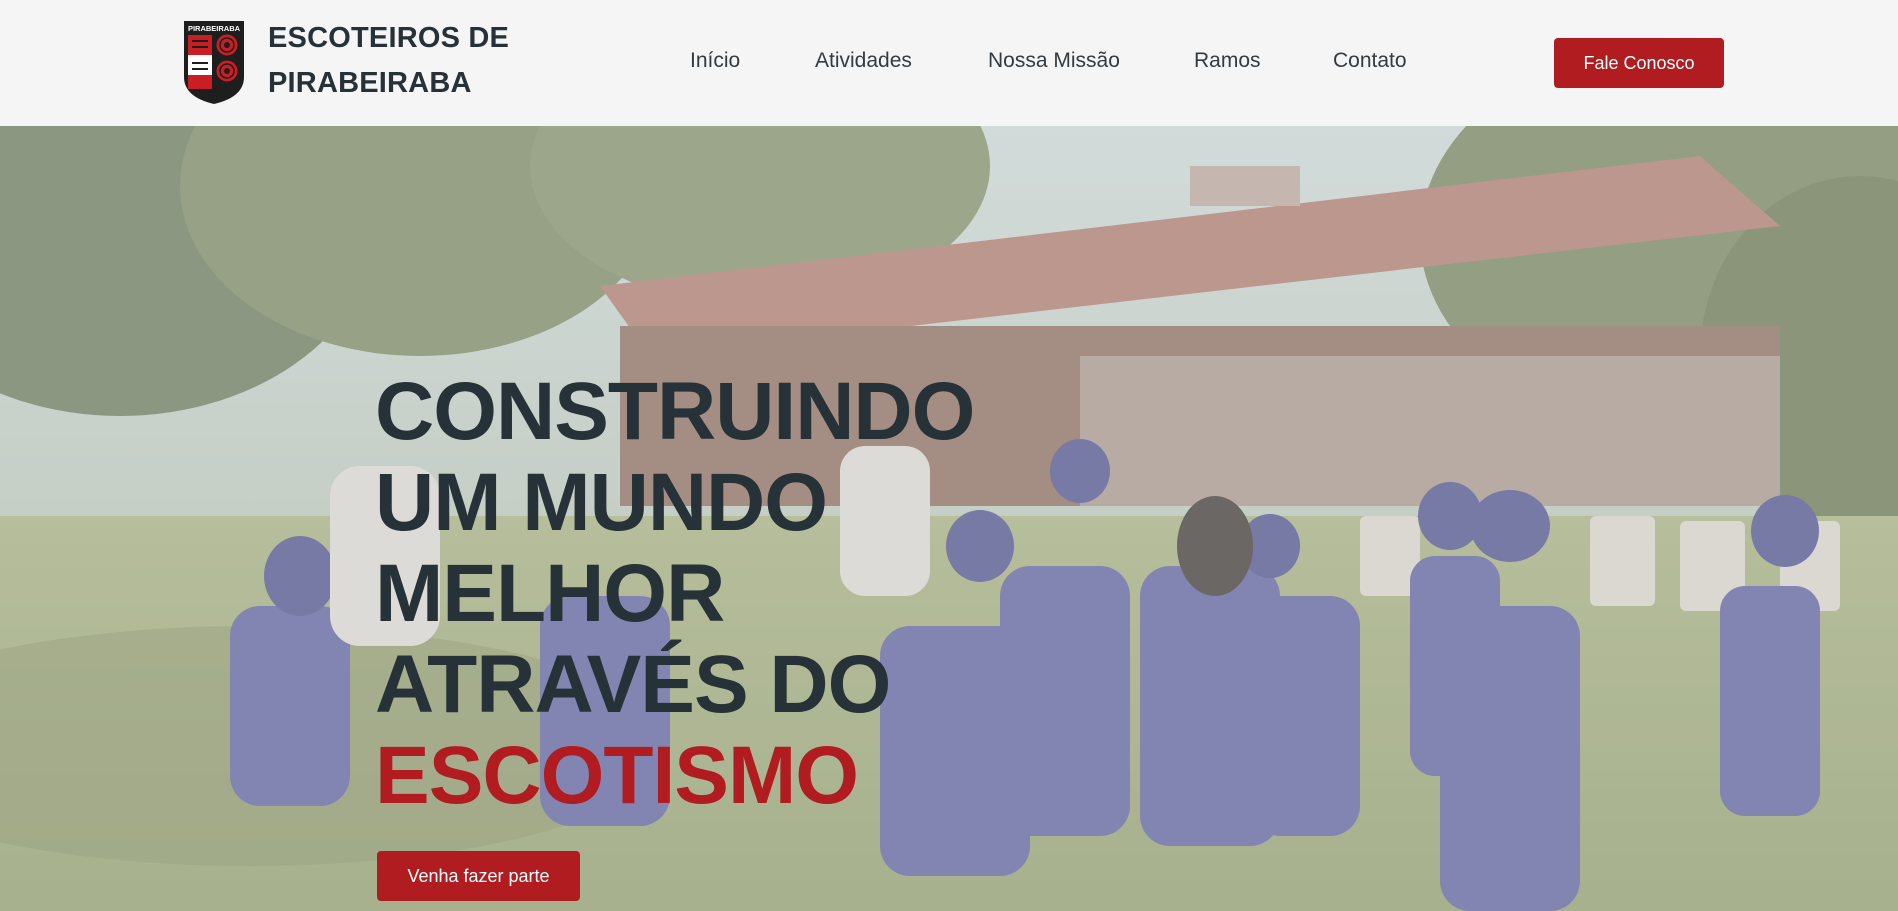 The width and height of the screenshot is (1898, 911). Describe the element at coordinates (478, 876) in the screenshot. I see `join-button: Venha fazer parte` at that location.